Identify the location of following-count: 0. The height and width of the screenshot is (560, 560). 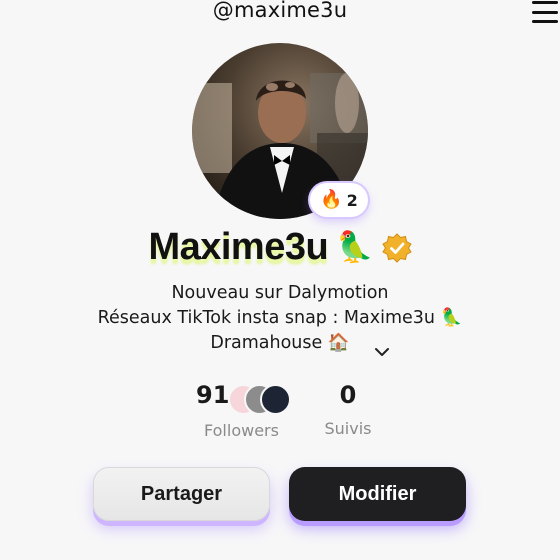
(348, 395).